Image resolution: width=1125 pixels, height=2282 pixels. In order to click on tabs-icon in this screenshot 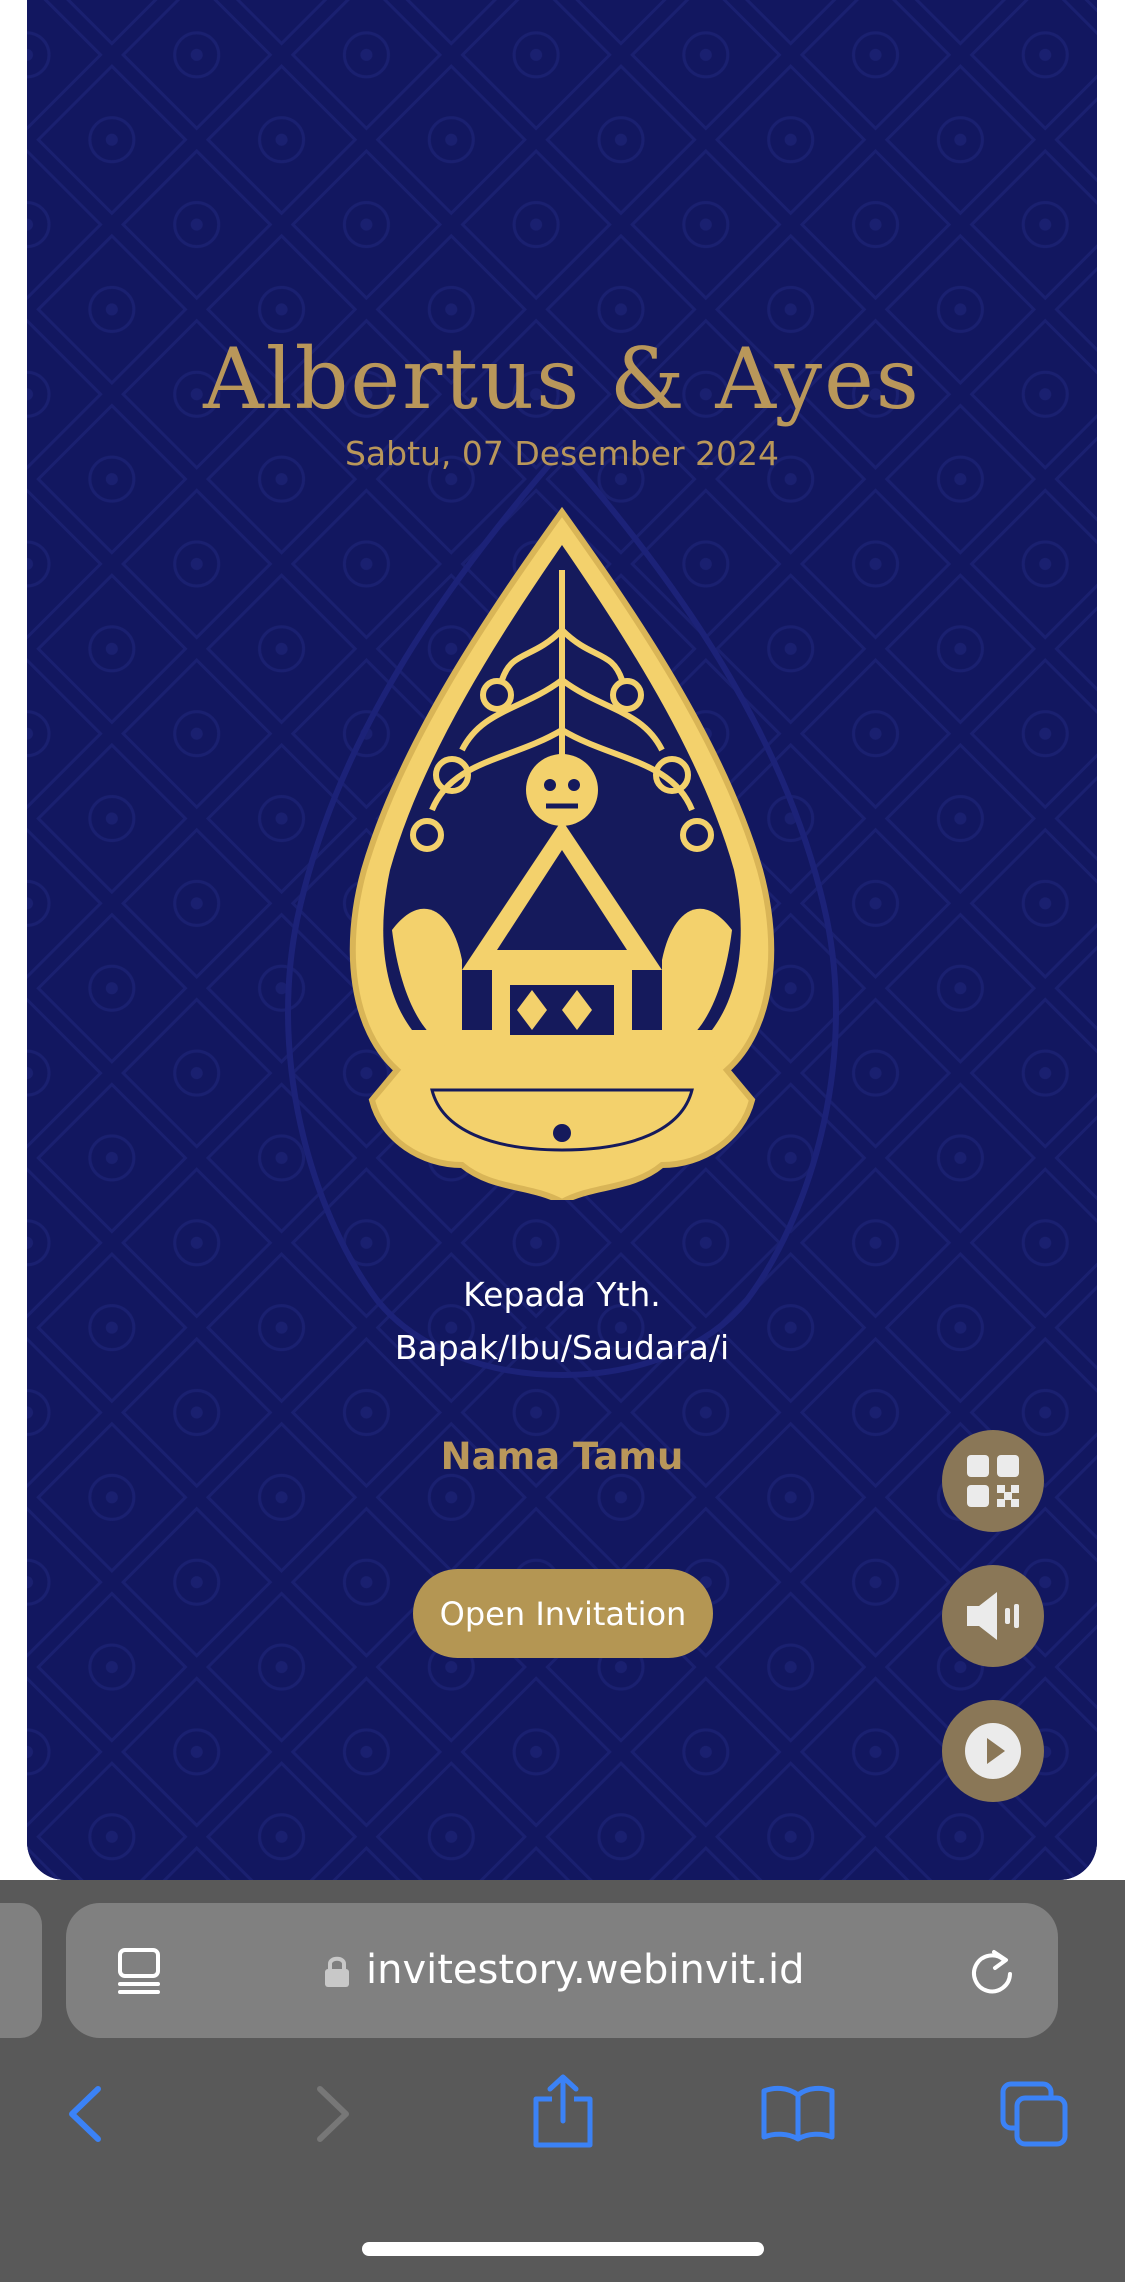, I will do `click(1034, 2114)`.